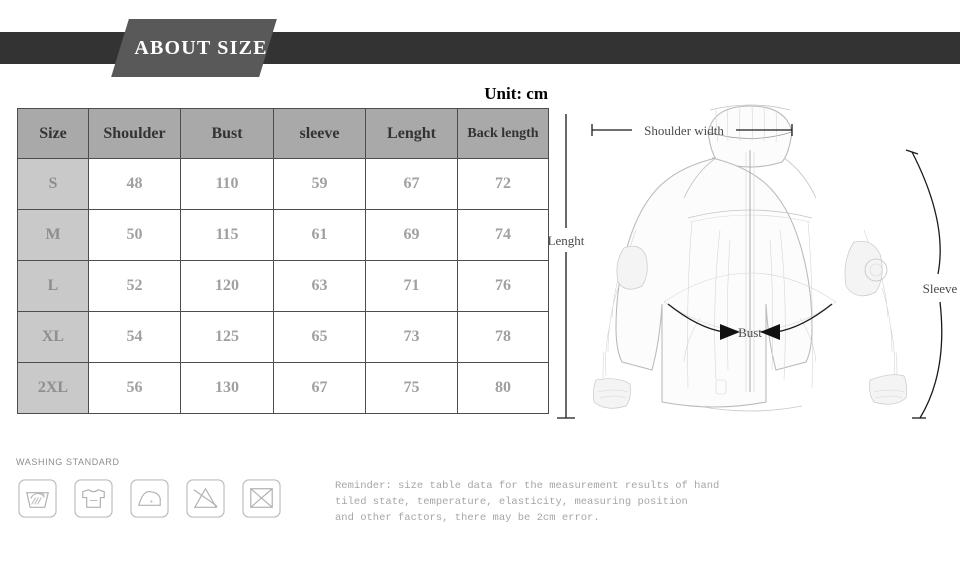  Describe the element at coordinates (516, 93) in the screenshot. I see `unit-label: Unit: cm` at that location.